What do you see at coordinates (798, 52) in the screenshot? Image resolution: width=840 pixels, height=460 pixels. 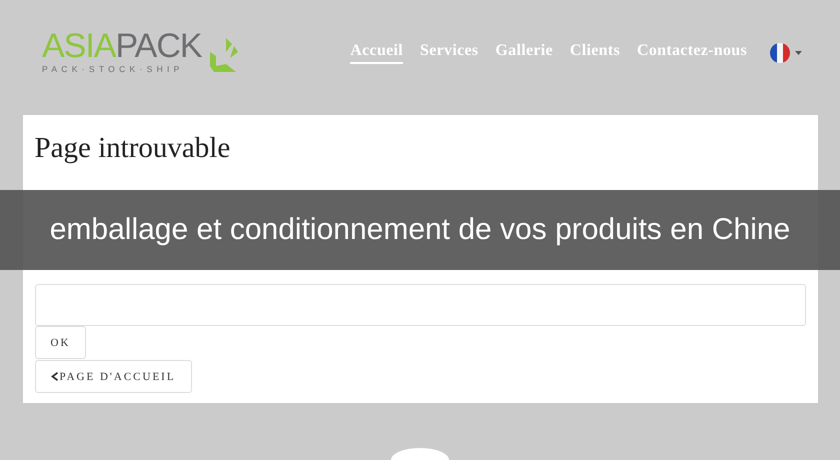 I see `caret-down-icon` at bounding box center [798, 52].